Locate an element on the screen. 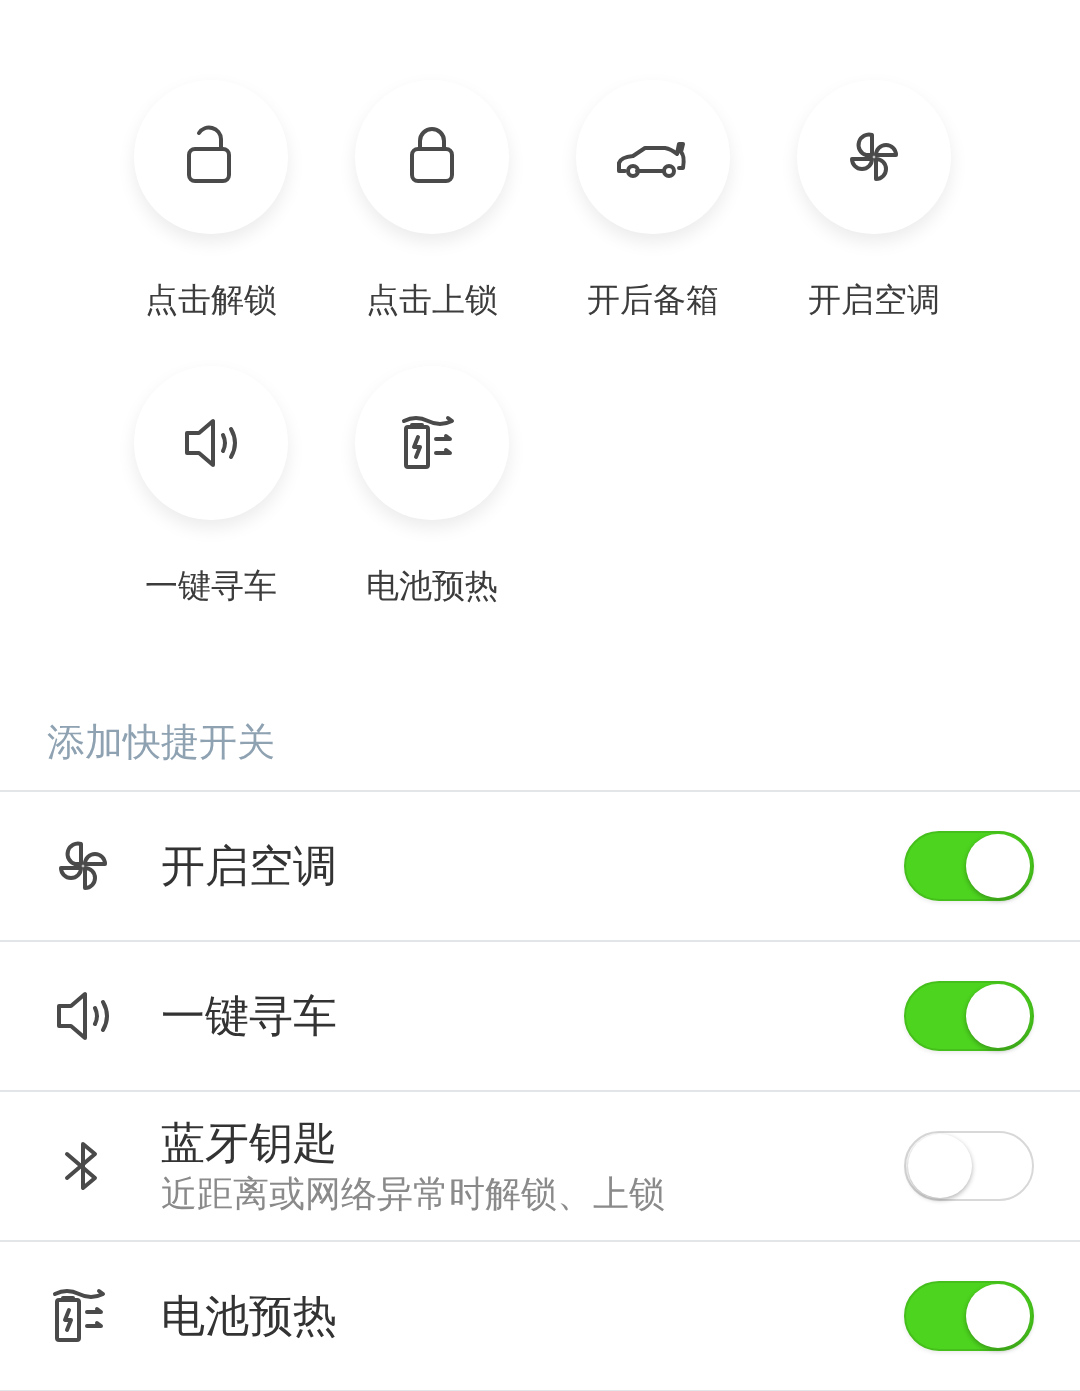 The width and height of the screenshot is (1080, 1391). section-title: 添加快捷开关 is located at coordinates (161, 742).